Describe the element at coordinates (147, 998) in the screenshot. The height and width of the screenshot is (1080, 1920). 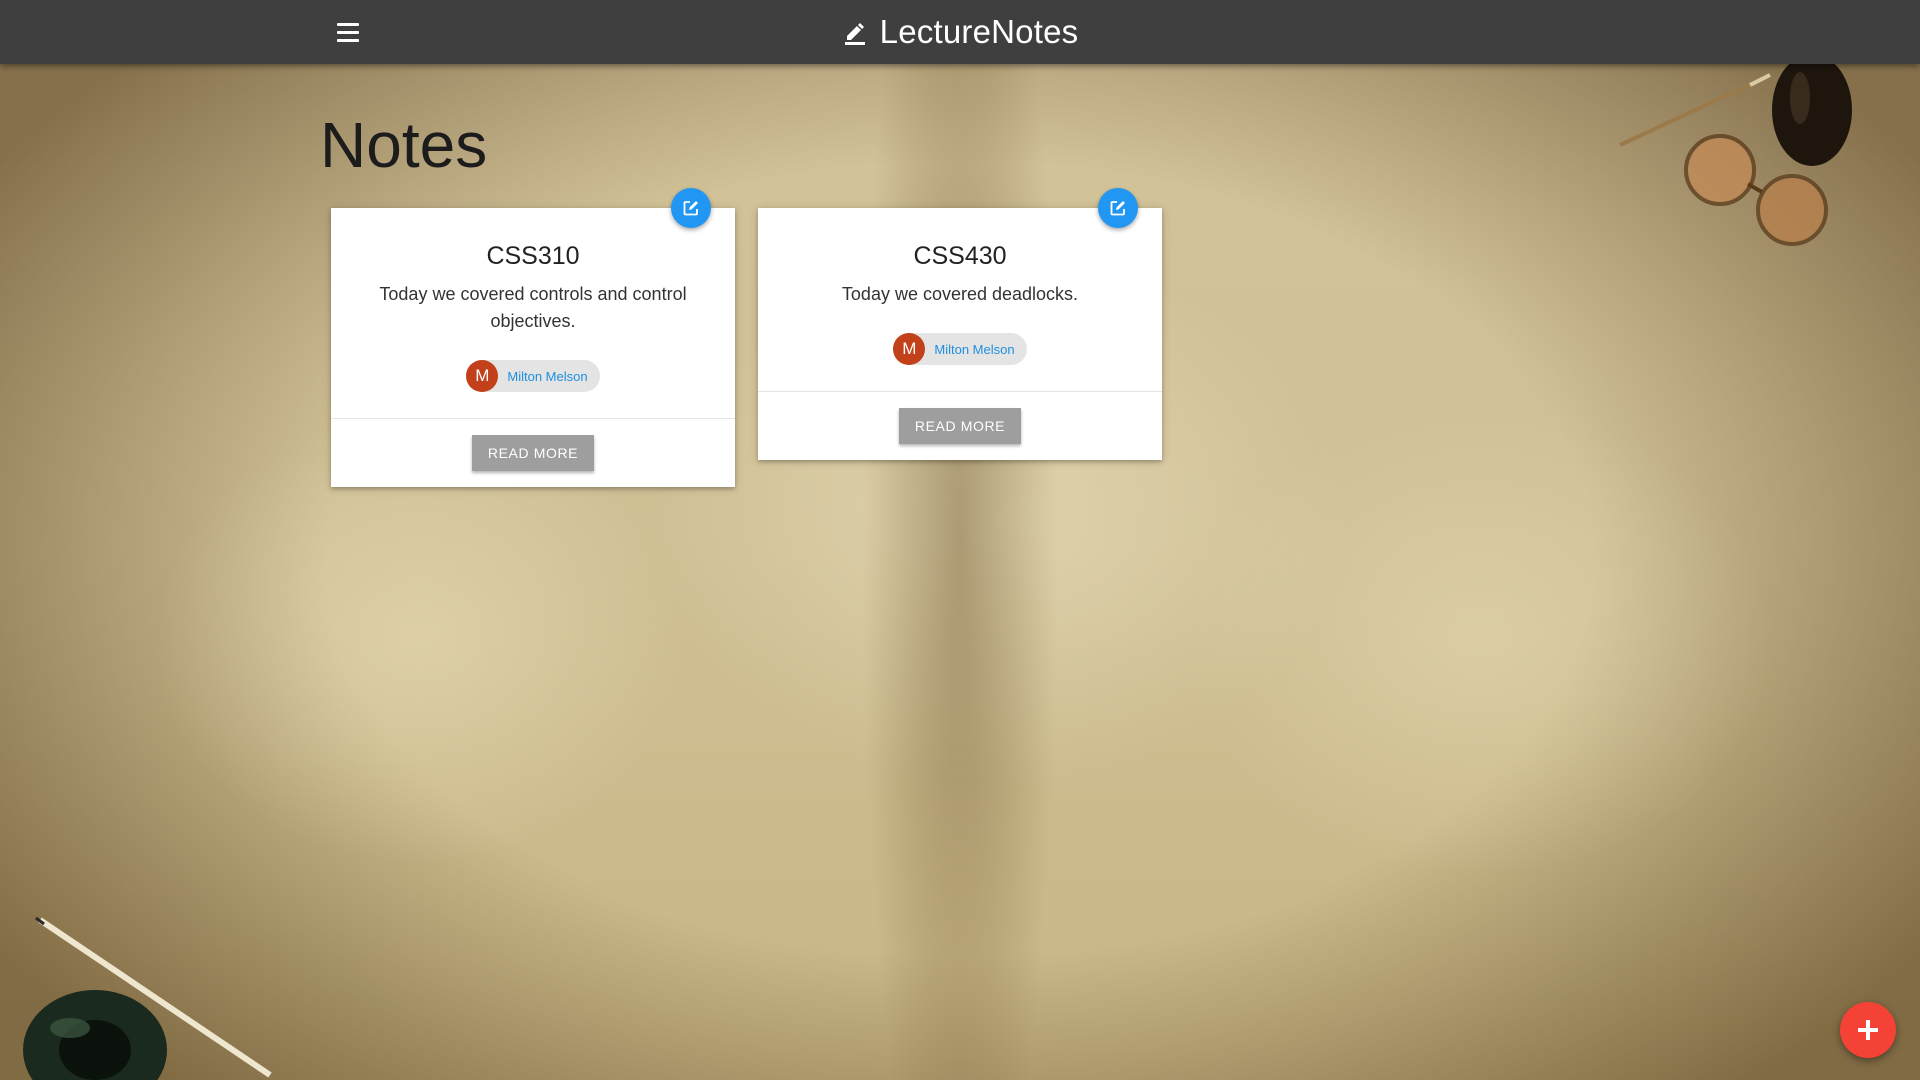
I see `inkwell-and-quill-decoration` at that location.